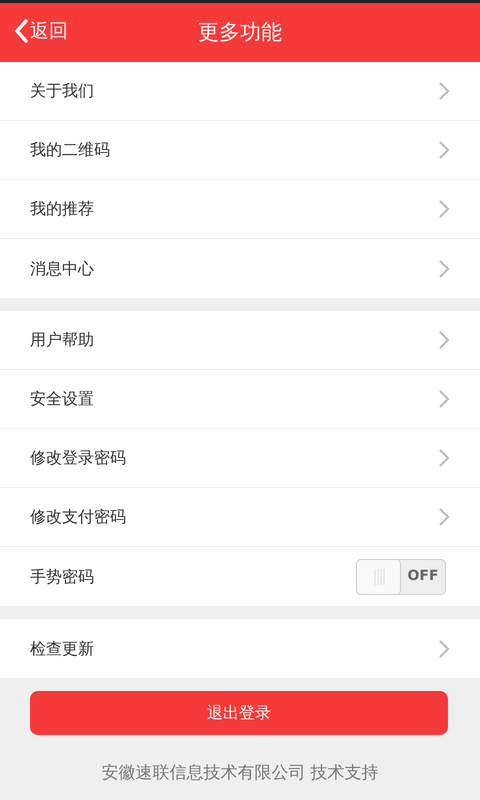 The image size is (480, 800). I want to click on back-icon, so click(21, 31).